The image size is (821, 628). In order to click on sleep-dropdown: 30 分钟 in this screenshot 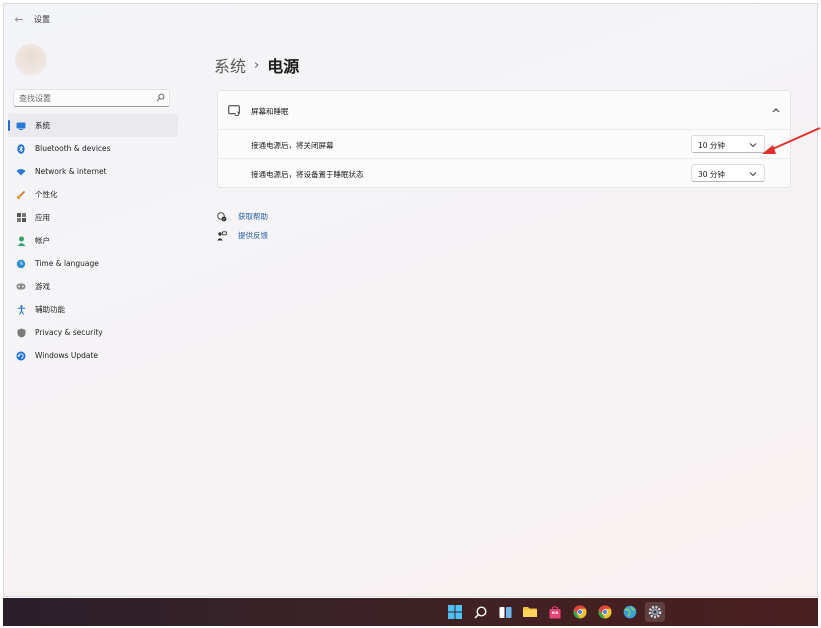, I will do `click(728, 173)`.